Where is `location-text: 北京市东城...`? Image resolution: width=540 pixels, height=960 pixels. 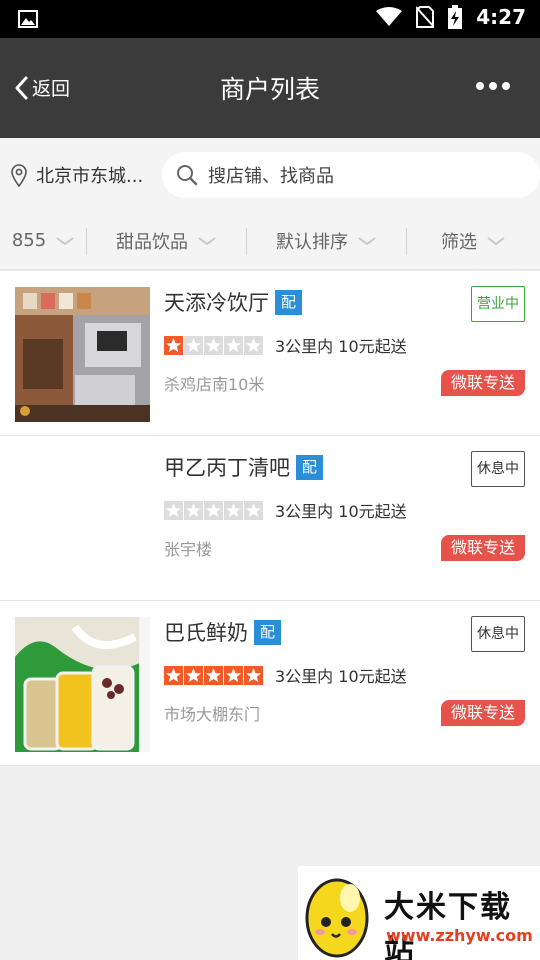 location-text: 北京市东城... is located at coordinates (90, 176).